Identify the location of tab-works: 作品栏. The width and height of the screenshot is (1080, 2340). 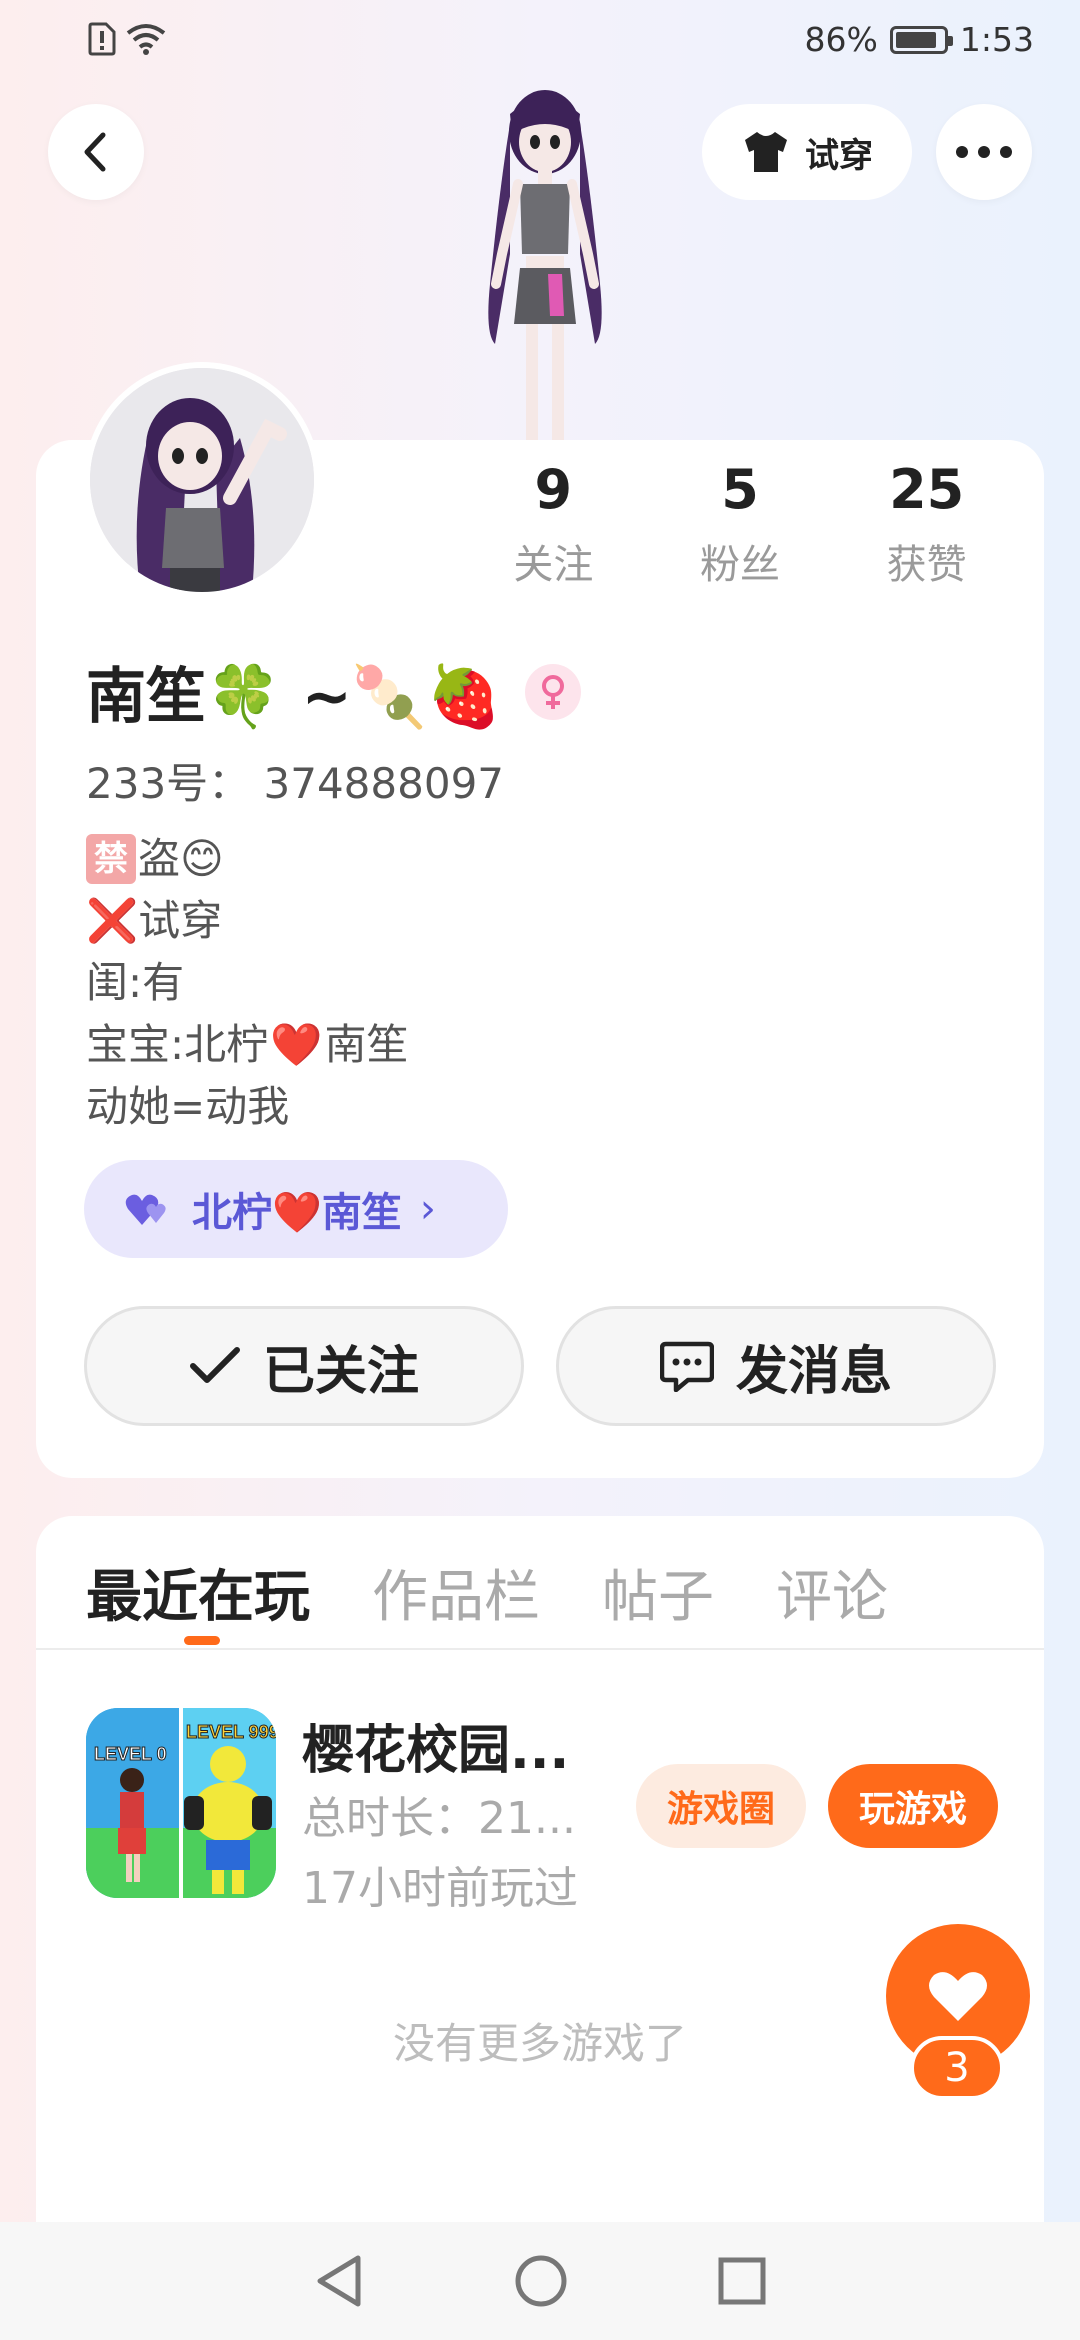
(456, 1592).